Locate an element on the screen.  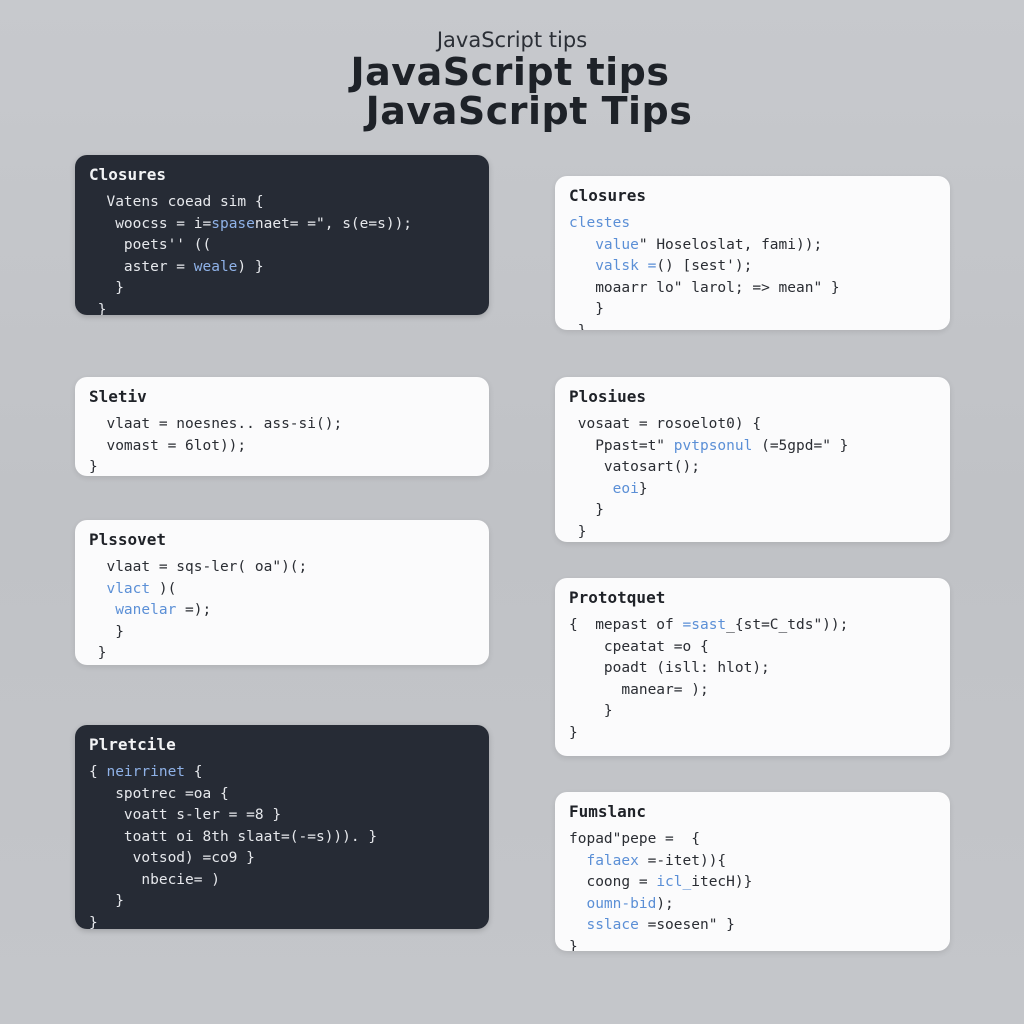
code-line: clestes is located at coordinates (752, 224).